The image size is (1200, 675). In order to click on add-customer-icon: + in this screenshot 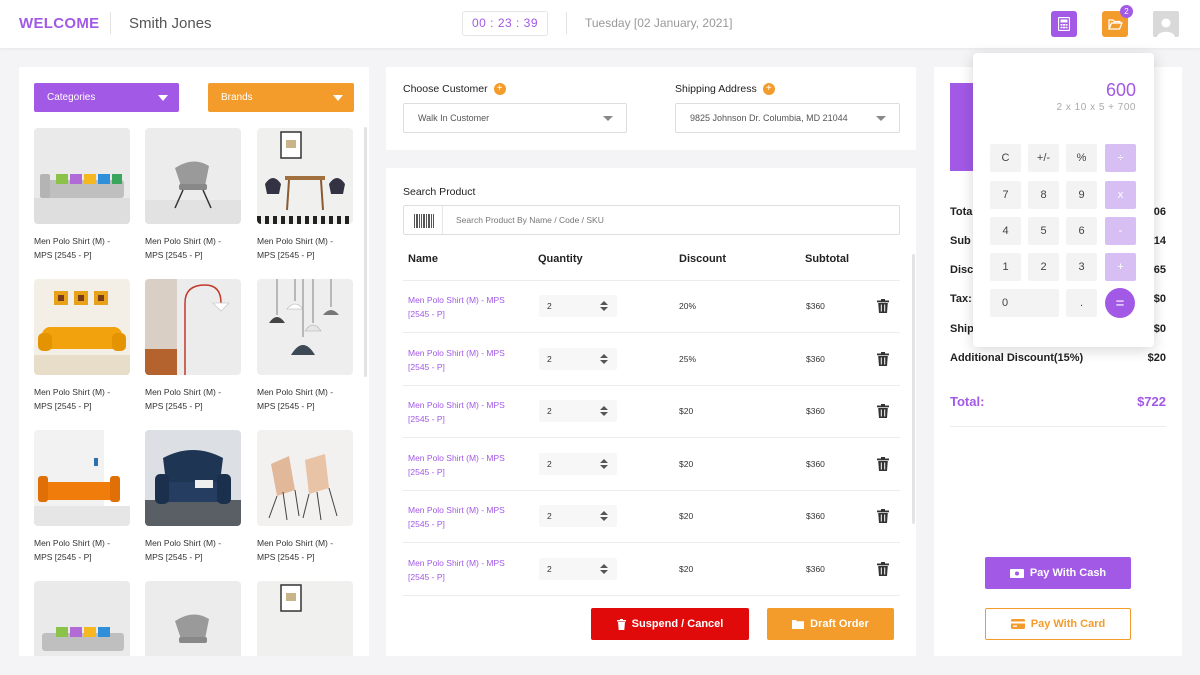, I will do `click(499, 89)`.